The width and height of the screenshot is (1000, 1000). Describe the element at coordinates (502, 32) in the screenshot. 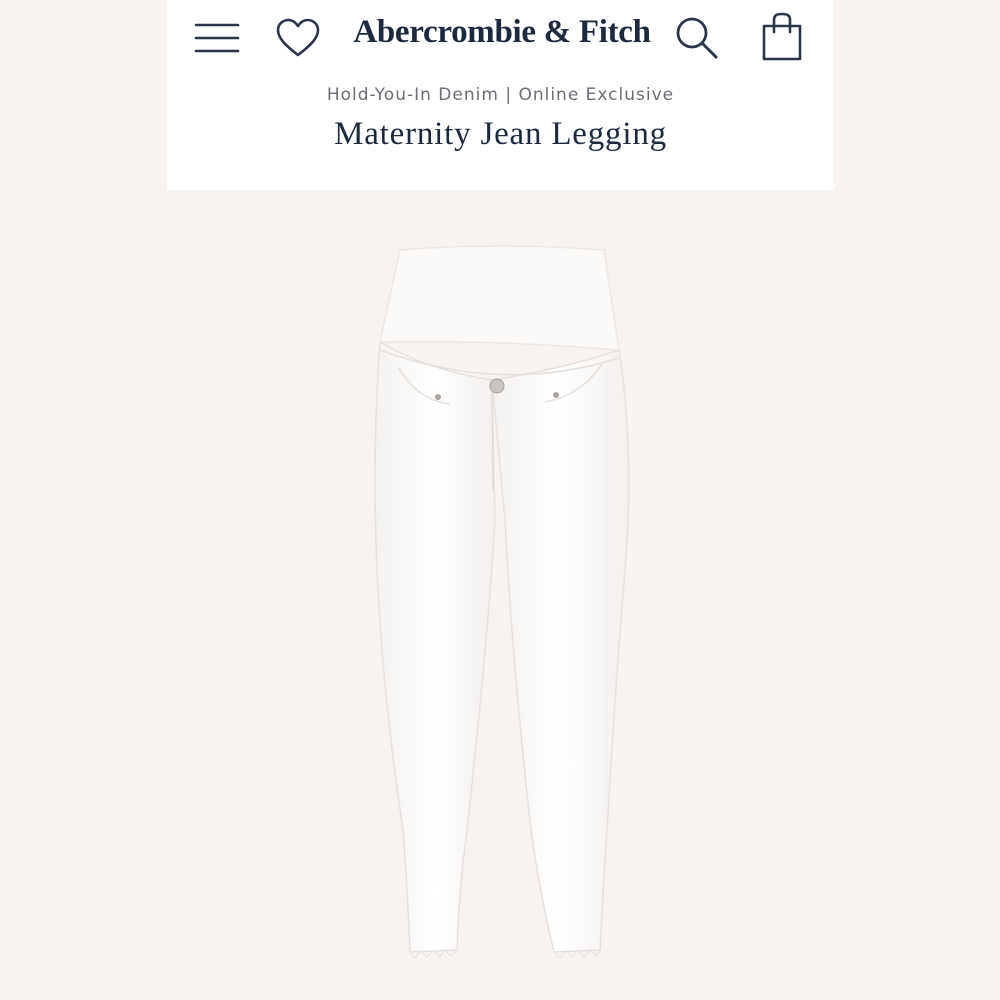

I see `brand-logo: Abercrombie & Fitch` at that location.